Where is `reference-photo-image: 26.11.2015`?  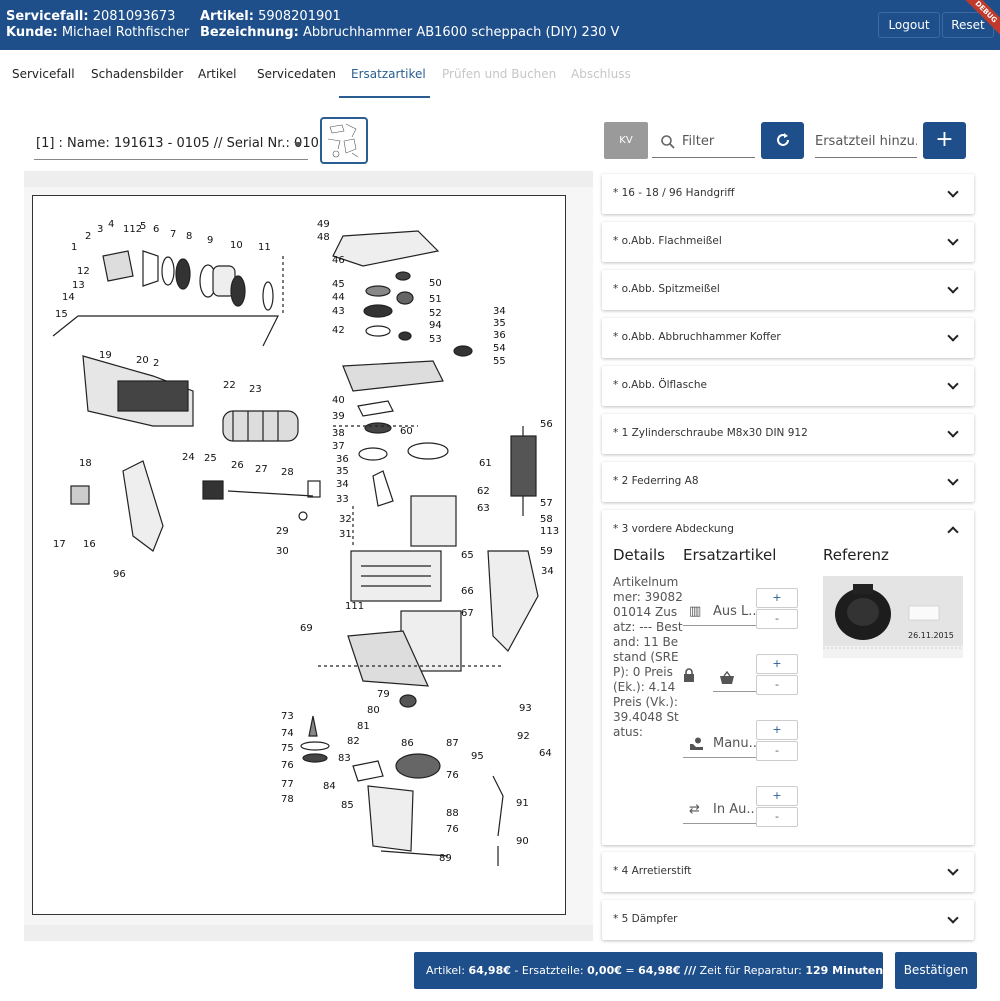 reference-photo-image: 26.11.2015 is located at coordinates (893, 617).